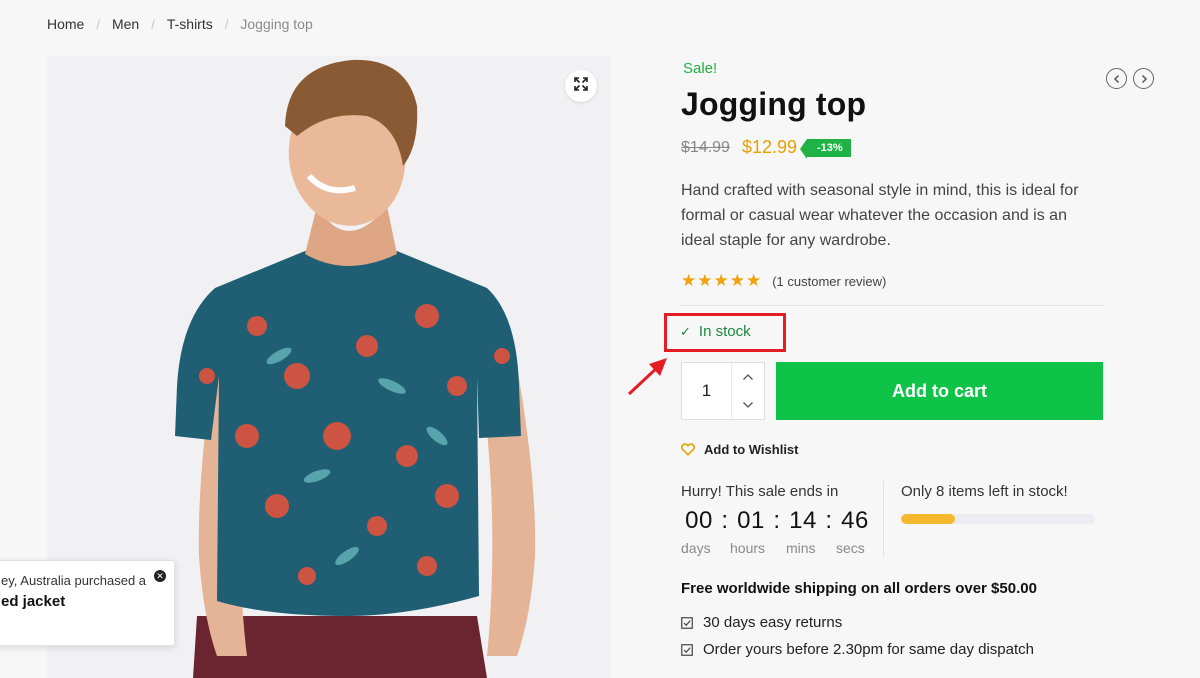 Image resolution: width=1200 pixels, height=678 pixels. What do you see at coordinates (803, 520) in the screenshot?
I see `countdown-mins: 14` at bounding box center [803, 520].